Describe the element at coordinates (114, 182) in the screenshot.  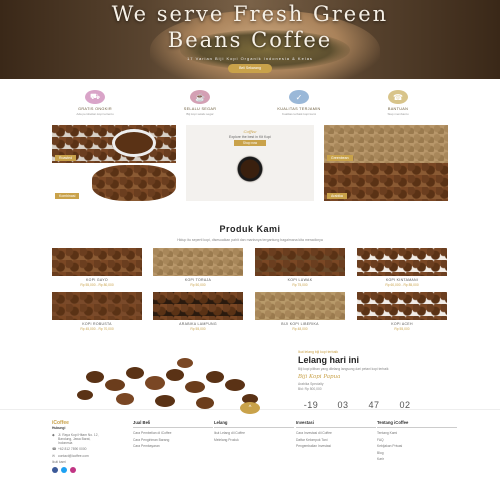
I see `tile-kombinasi: Kombinasi` at that location.